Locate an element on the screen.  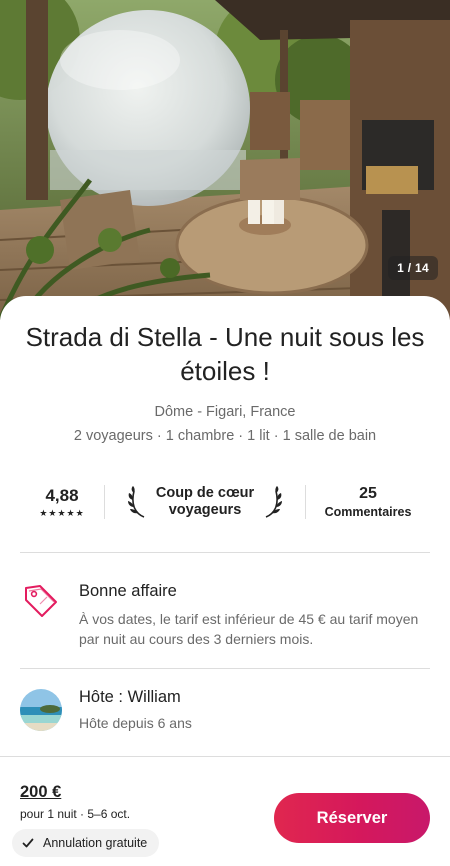
listing-subtitle: Dôme - Figari, France is located at coordinates (225, 412).